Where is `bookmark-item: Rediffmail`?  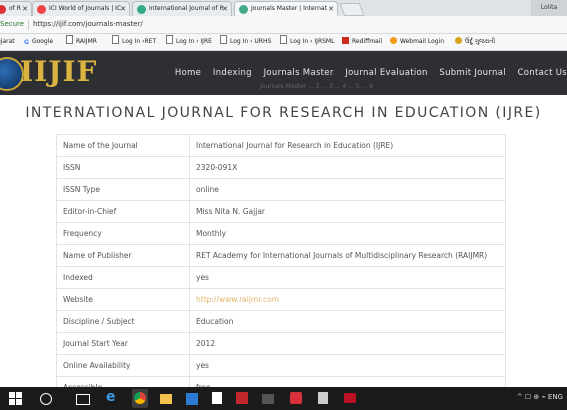 bookmark-item: Rediffmail is located at coordinates (362, 42).